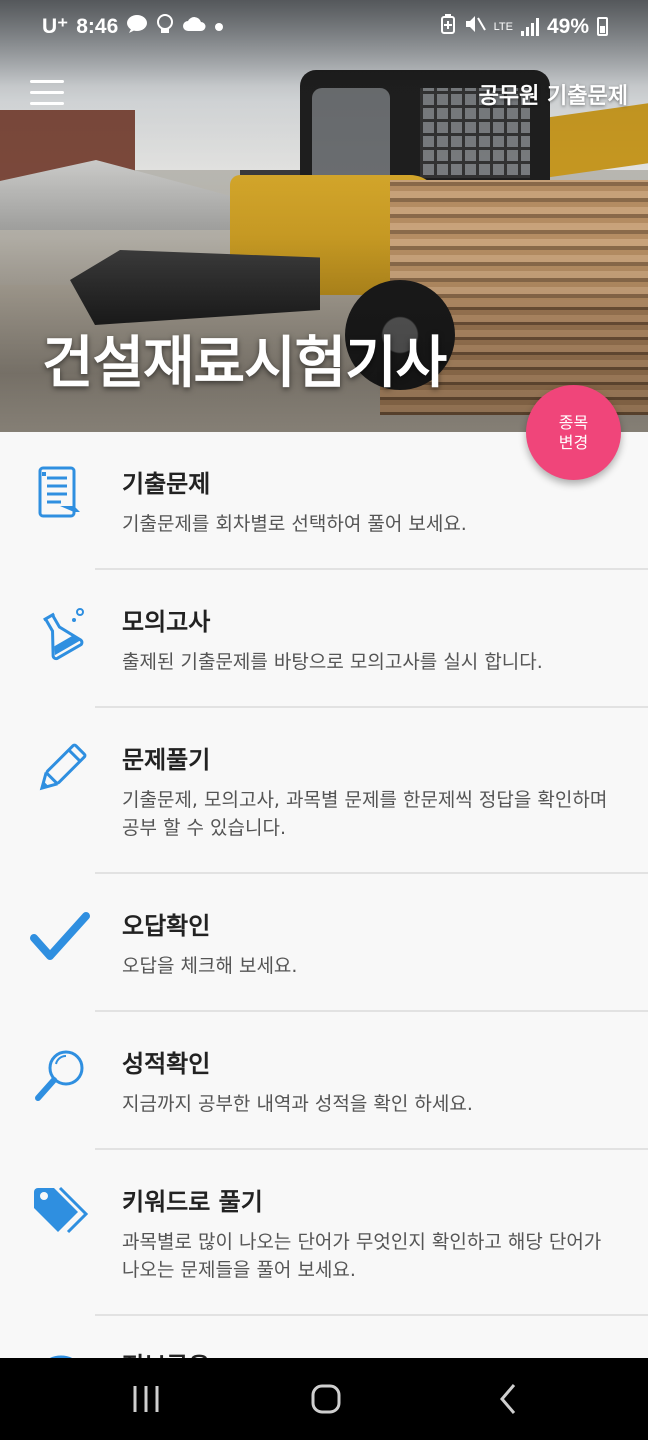 The height and width of the screenshot is (1440, 648). I want to click on status-left: U⁺ 8:46, so click(133, 26).